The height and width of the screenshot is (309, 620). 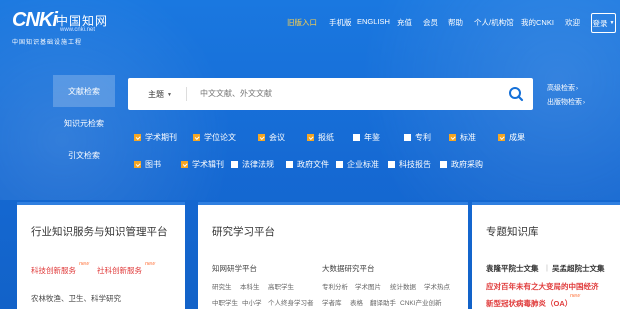 I want to click on filter-label: 政府文件, so click(x=313, y=164).